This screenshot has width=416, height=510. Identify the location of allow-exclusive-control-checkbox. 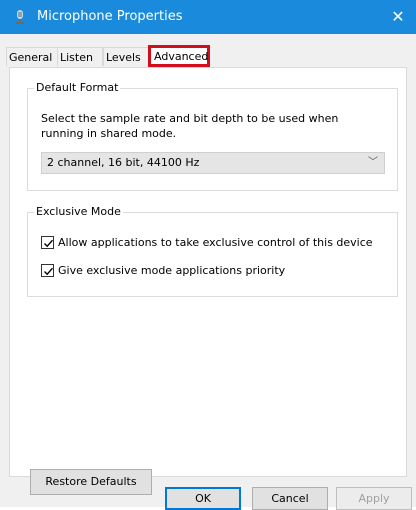
(47, 242).